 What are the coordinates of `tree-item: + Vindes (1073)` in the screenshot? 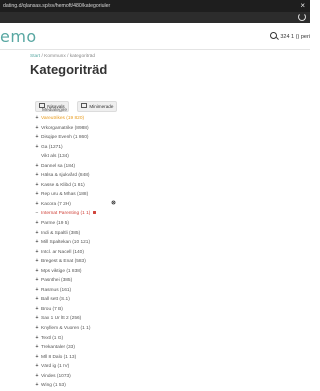 It's located at (65, 377).